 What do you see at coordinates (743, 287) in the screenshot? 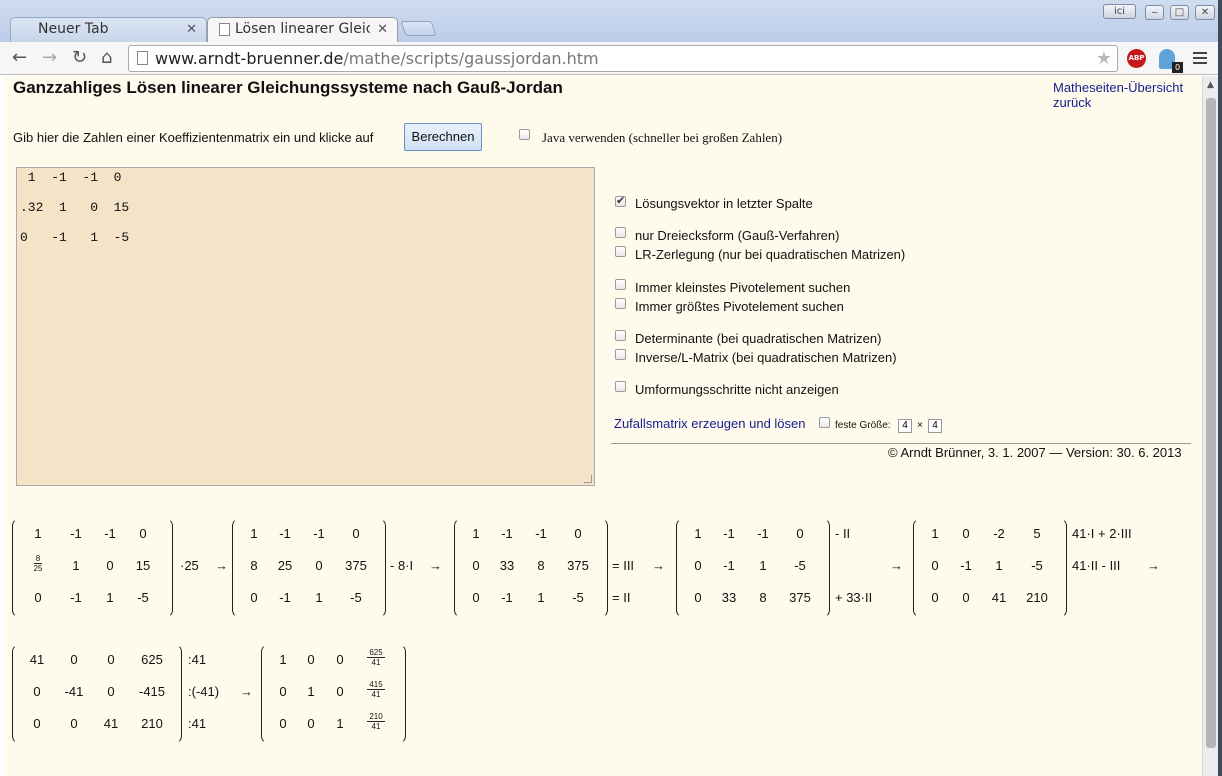
I see `option-label: Immer kleinstes Pivotelement suchen` at bounding box center [743, 287].